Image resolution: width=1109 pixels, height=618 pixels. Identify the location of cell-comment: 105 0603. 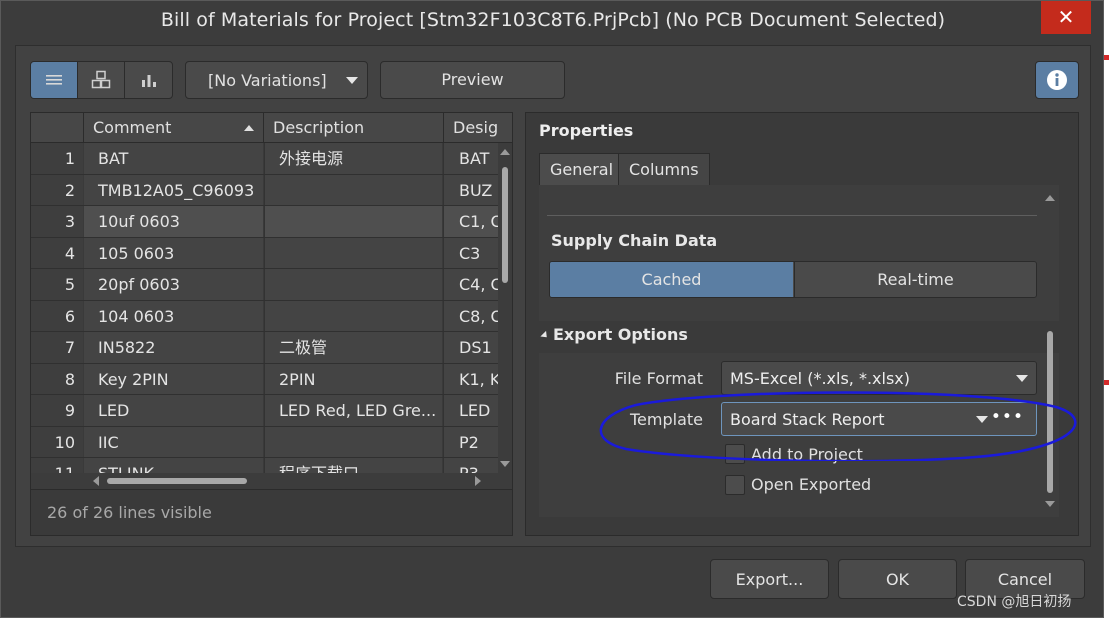
(173, 252).